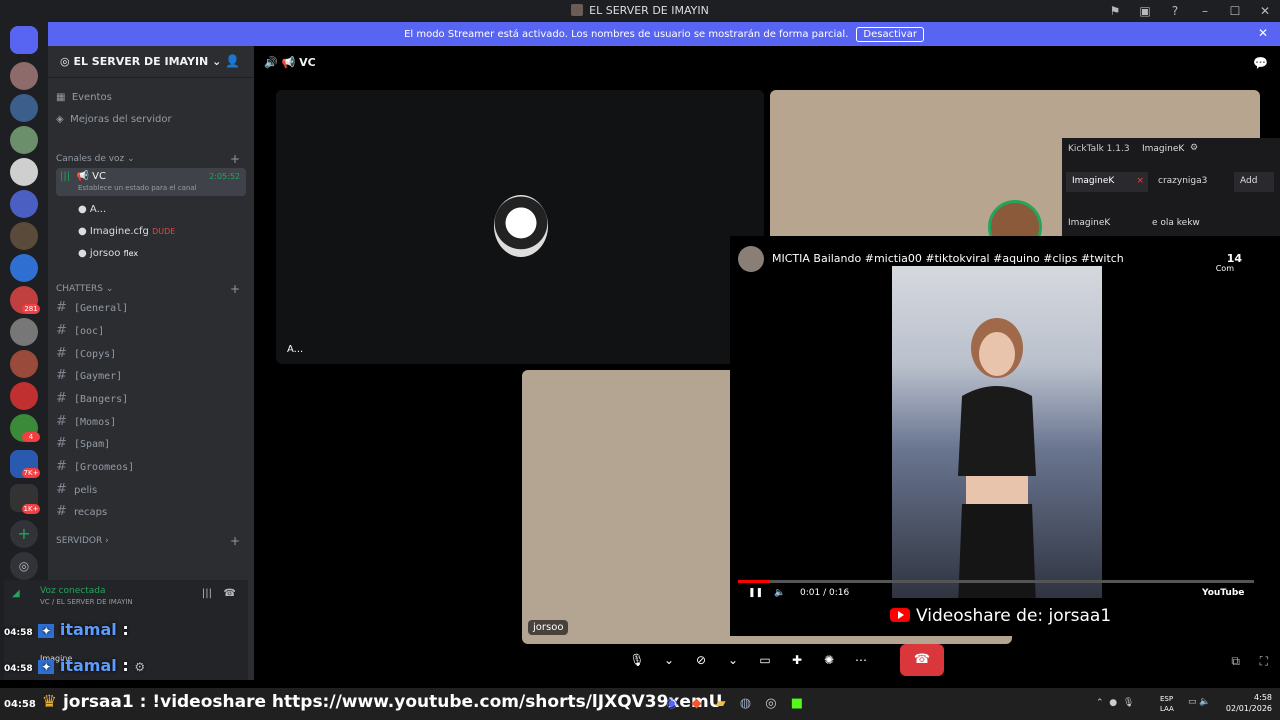 This screenshot has height=720, width=1280. What do you see at coordinates (1194, 148) in the screenshot?
I see `gear-icon: ⚙` at bounding box center [1194, 148].